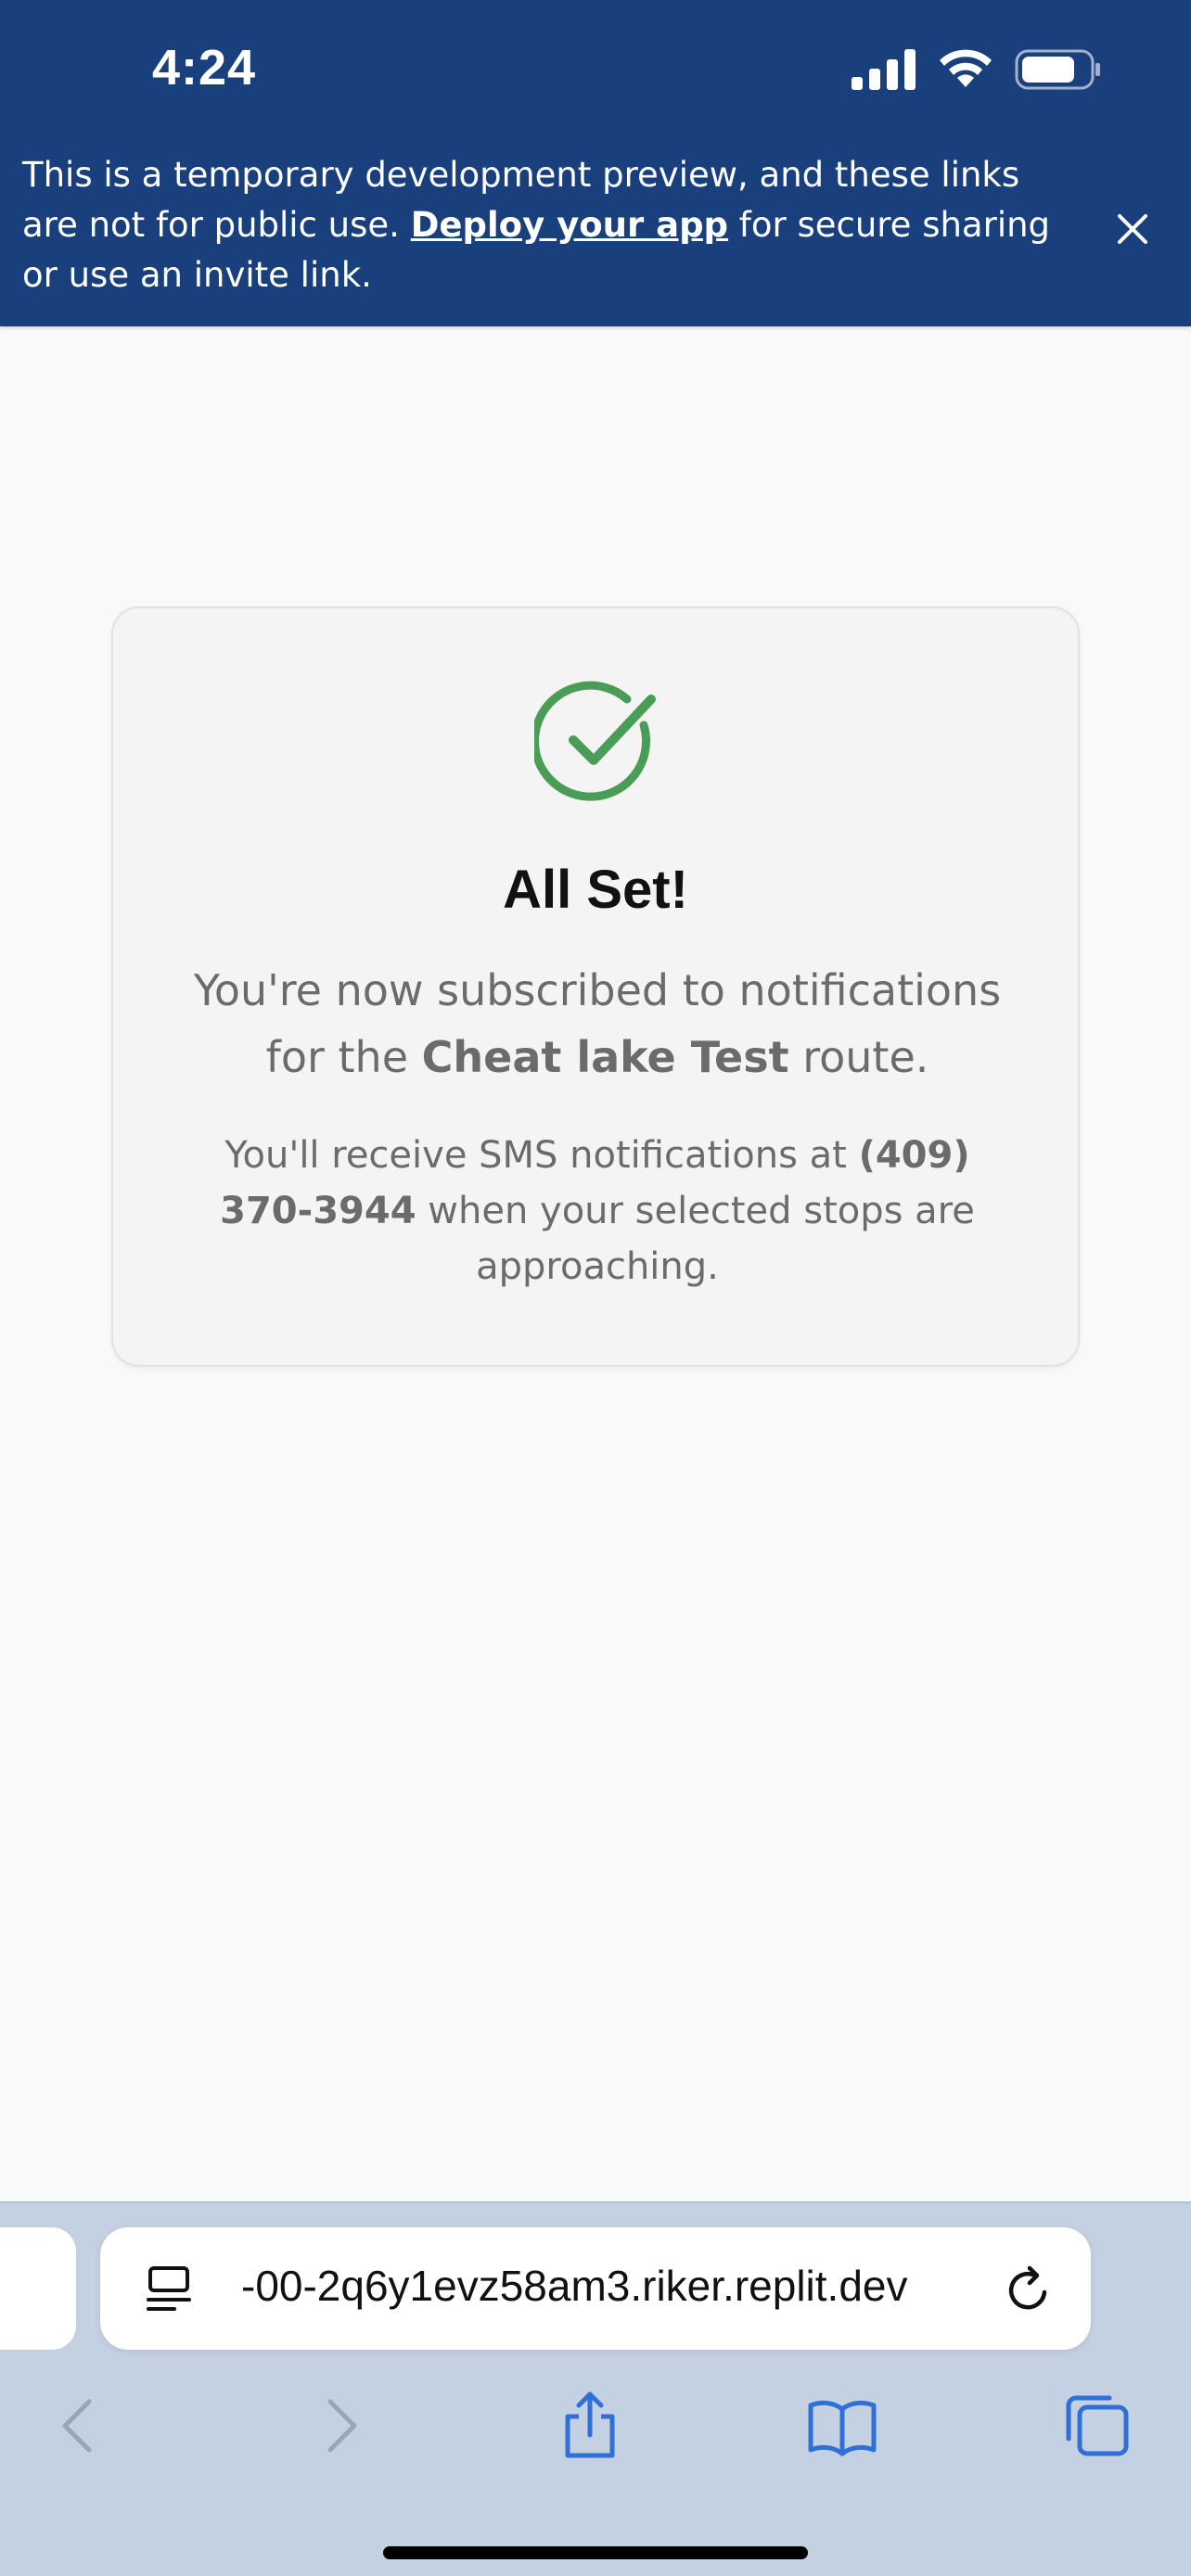 Image resolution: width=1191 pixels, height=2576 pixels. I want to click on back-icon, so click(80, 2426).